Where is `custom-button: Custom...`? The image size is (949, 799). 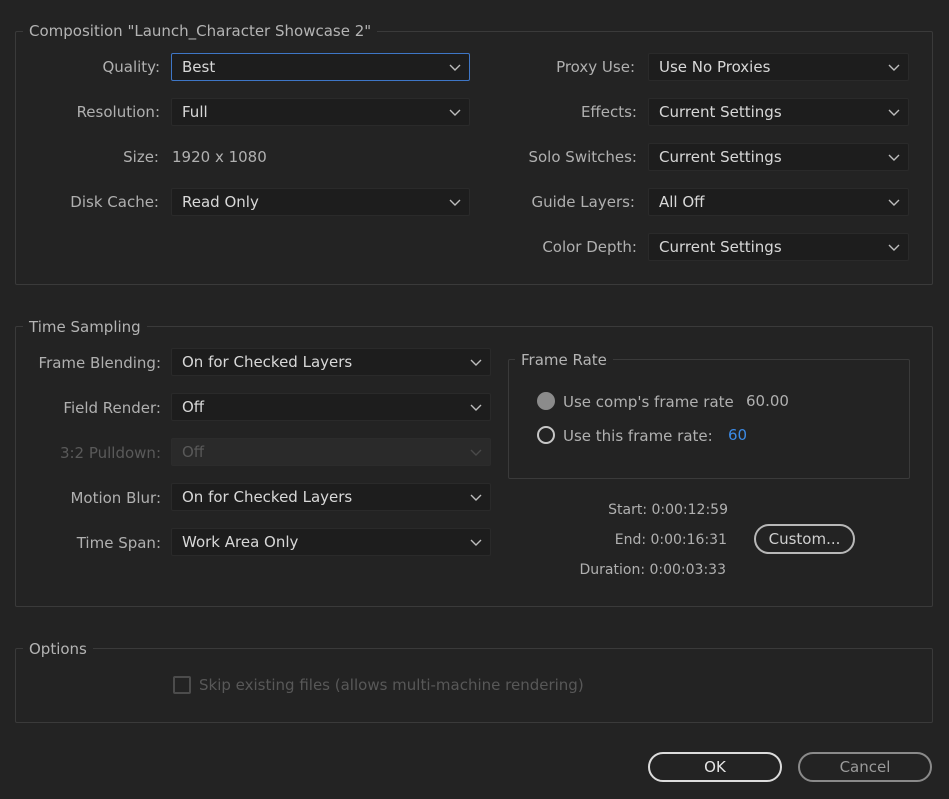 custom-button: Custom... is located at coordinates (804, 539).